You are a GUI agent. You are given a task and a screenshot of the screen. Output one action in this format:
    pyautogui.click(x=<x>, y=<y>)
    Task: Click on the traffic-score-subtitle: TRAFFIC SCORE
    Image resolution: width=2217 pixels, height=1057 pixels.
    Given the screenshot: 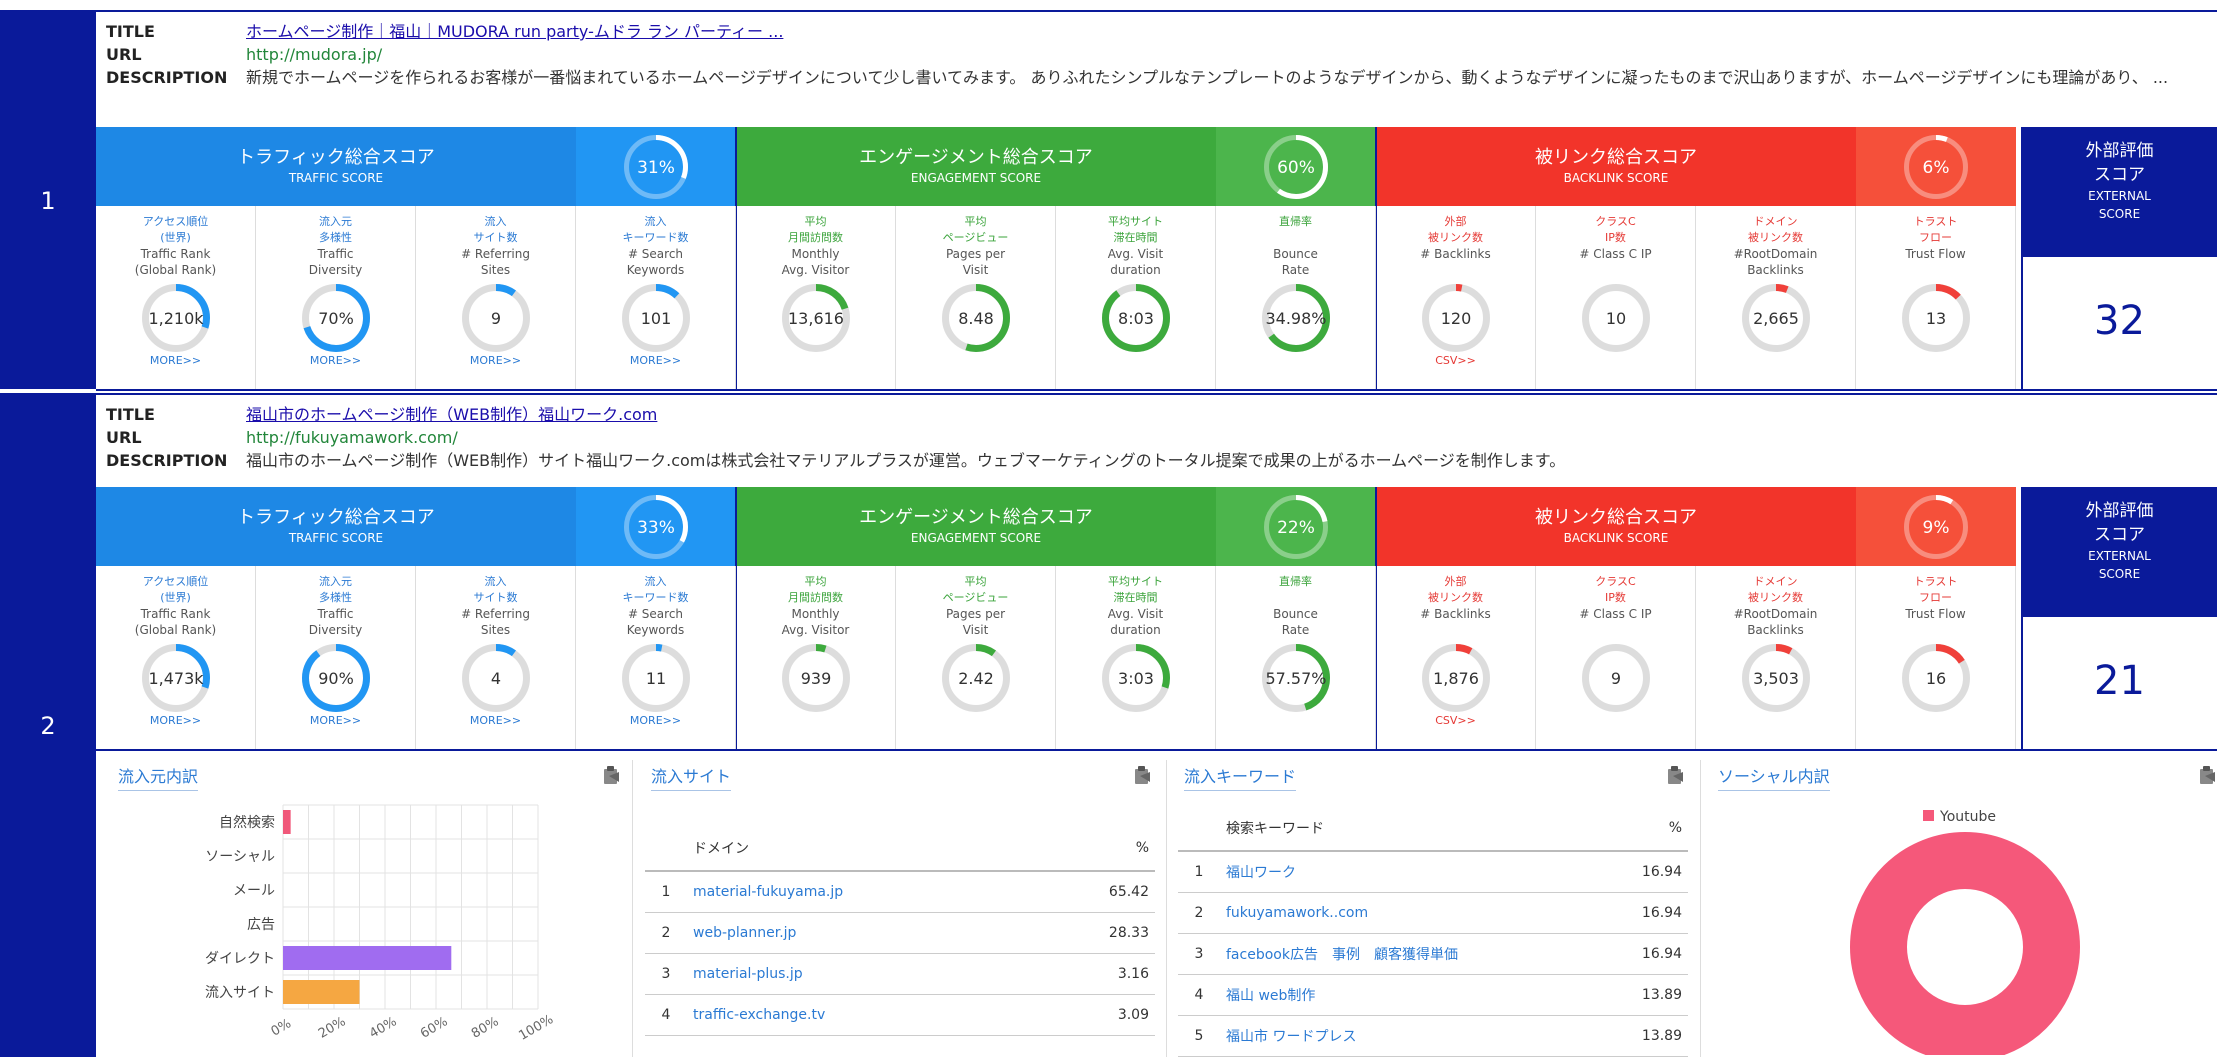 What is the action you would take?
    pyautogui.click(x=336, y=178)
    